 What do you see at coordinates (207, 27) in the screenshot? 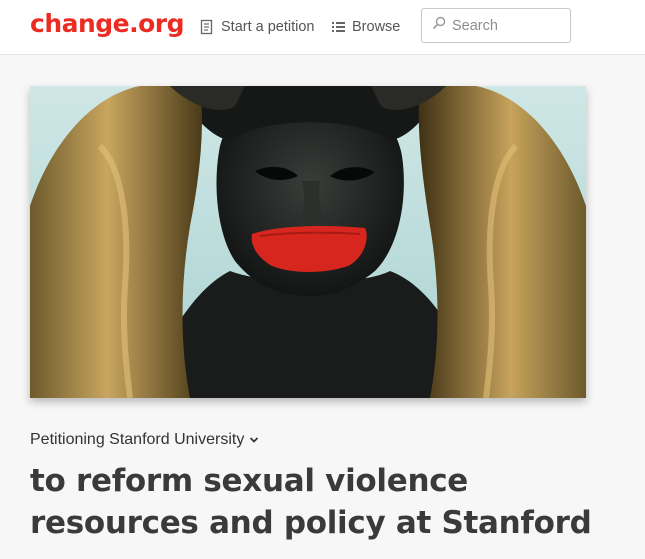
I see `document-icon` at bounding box center [207, 27].